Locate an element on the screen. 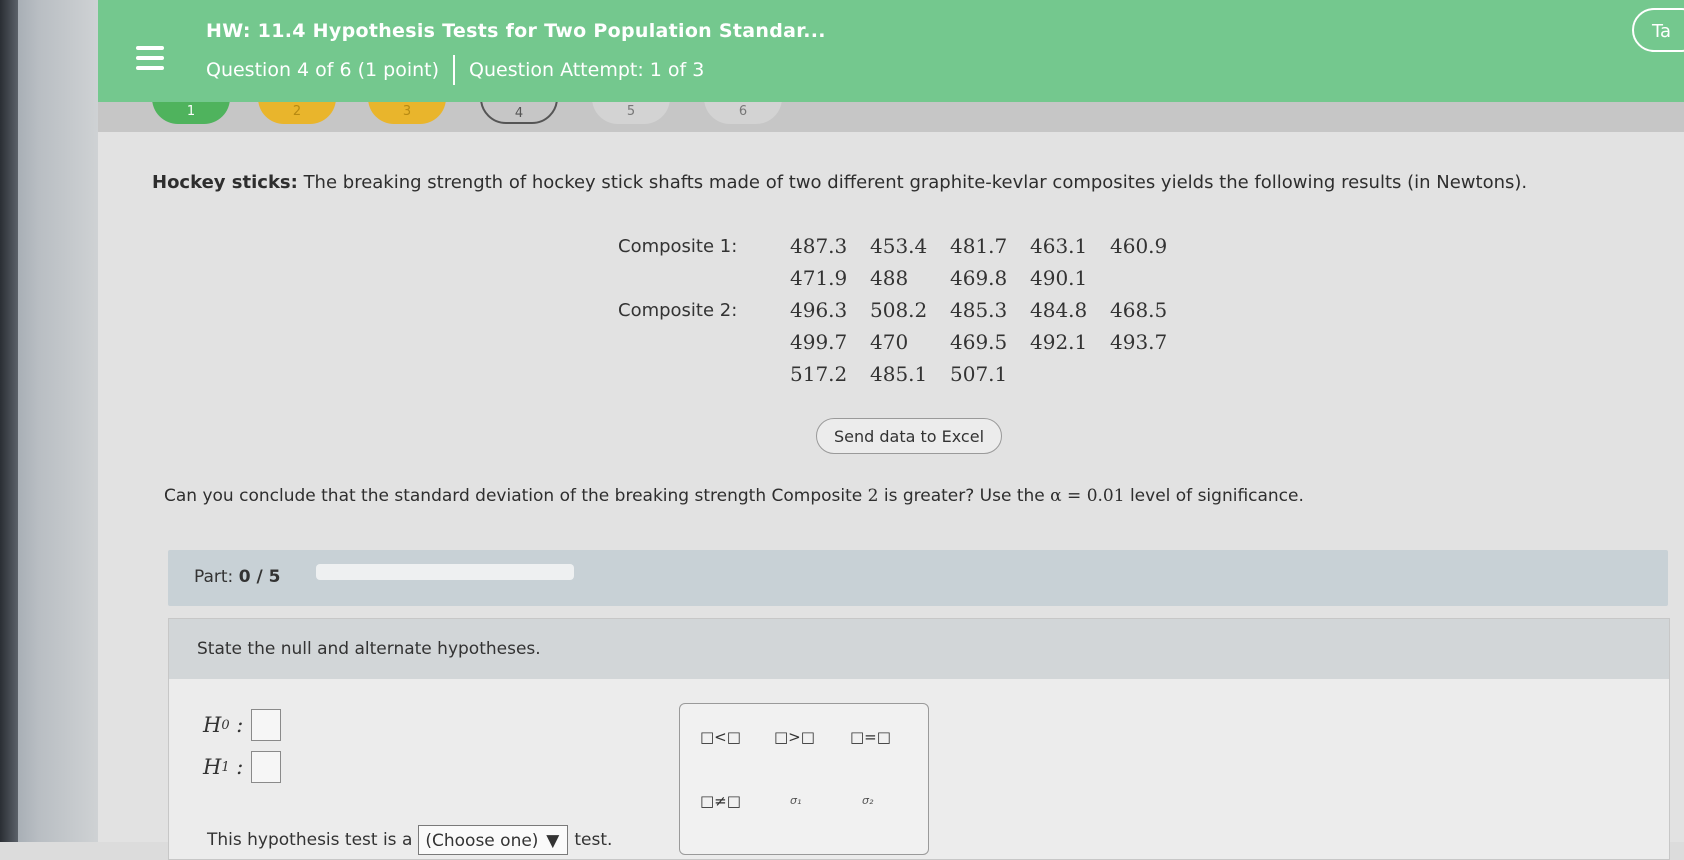  data-value: 468.5 is located at coordinates (1139, 310).